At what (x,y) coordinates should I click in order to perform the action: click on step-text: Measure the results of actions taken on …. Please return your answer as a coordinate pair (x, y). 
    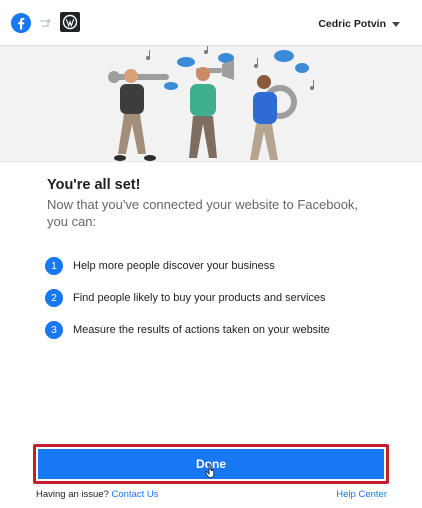
    Looking at the image, I should click on (201, 330).